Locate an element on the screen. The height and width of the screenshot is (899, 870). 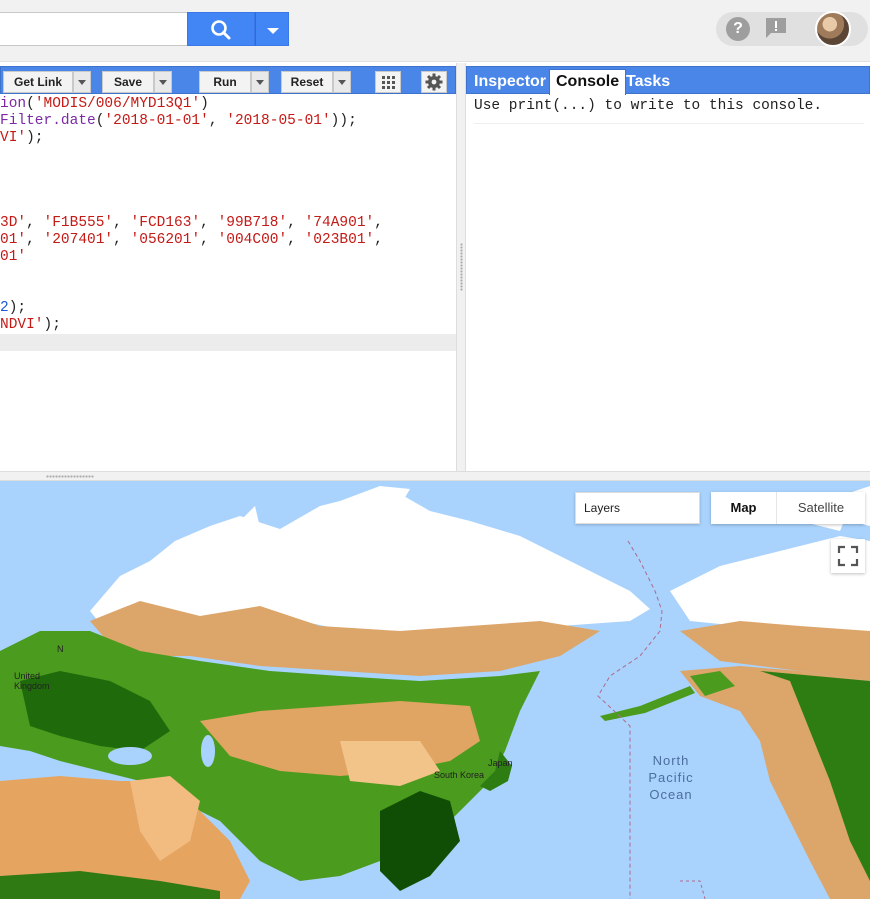
fullscreen-button is located at coordinates (848, 556).